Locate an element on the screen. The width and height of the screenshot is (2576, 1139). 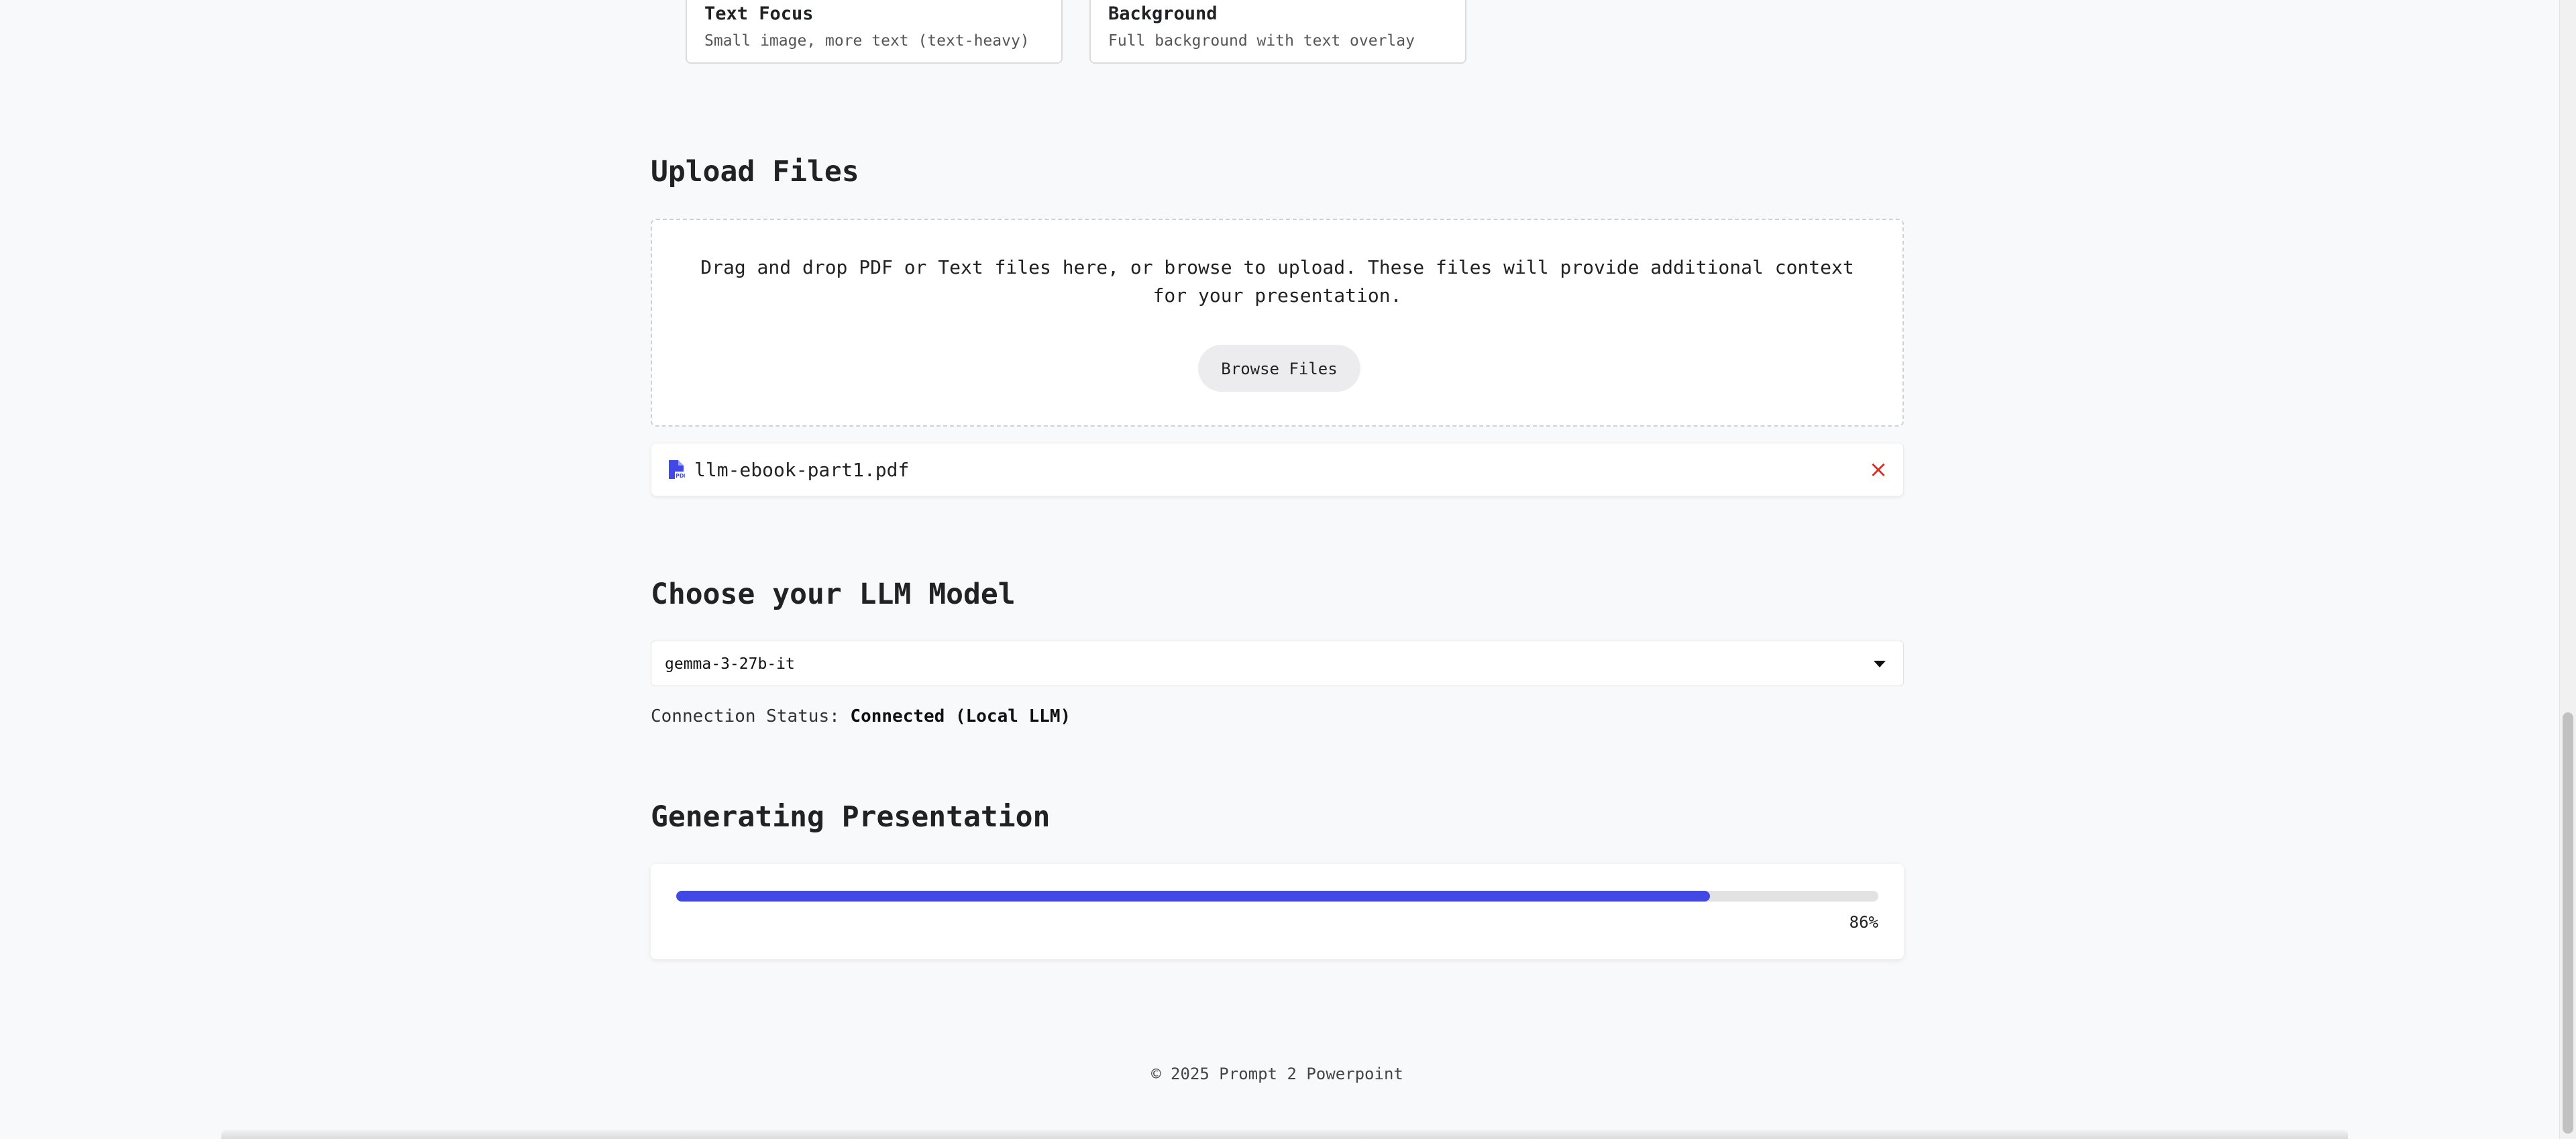
layout-option-description: Full background with text overlay is located at coordinates (1261, 41).